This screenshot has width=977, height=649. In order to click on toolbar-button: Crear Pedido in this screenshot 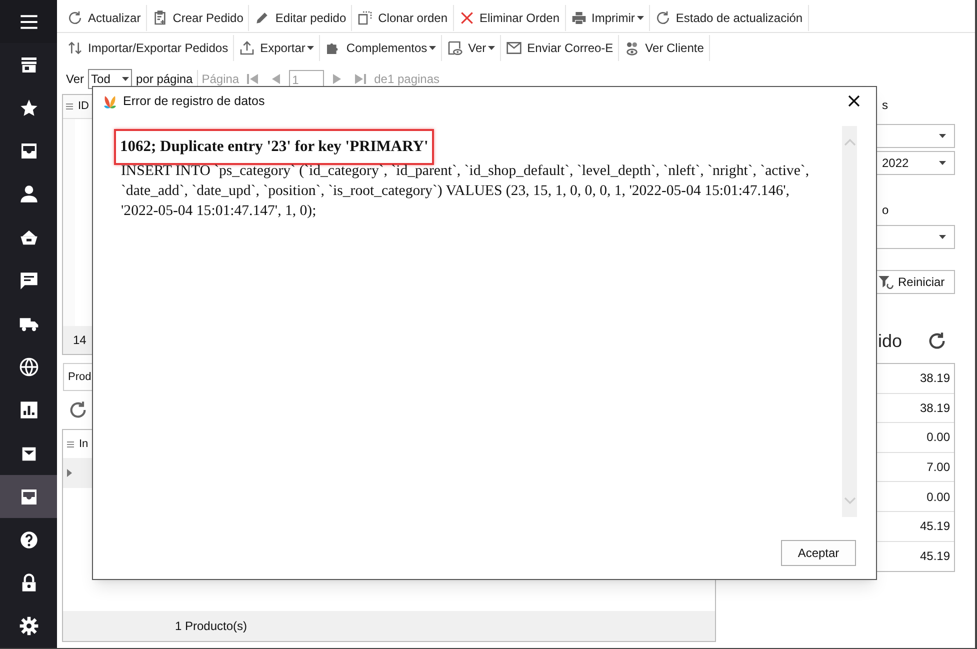, I will do `click(198, 18)`.